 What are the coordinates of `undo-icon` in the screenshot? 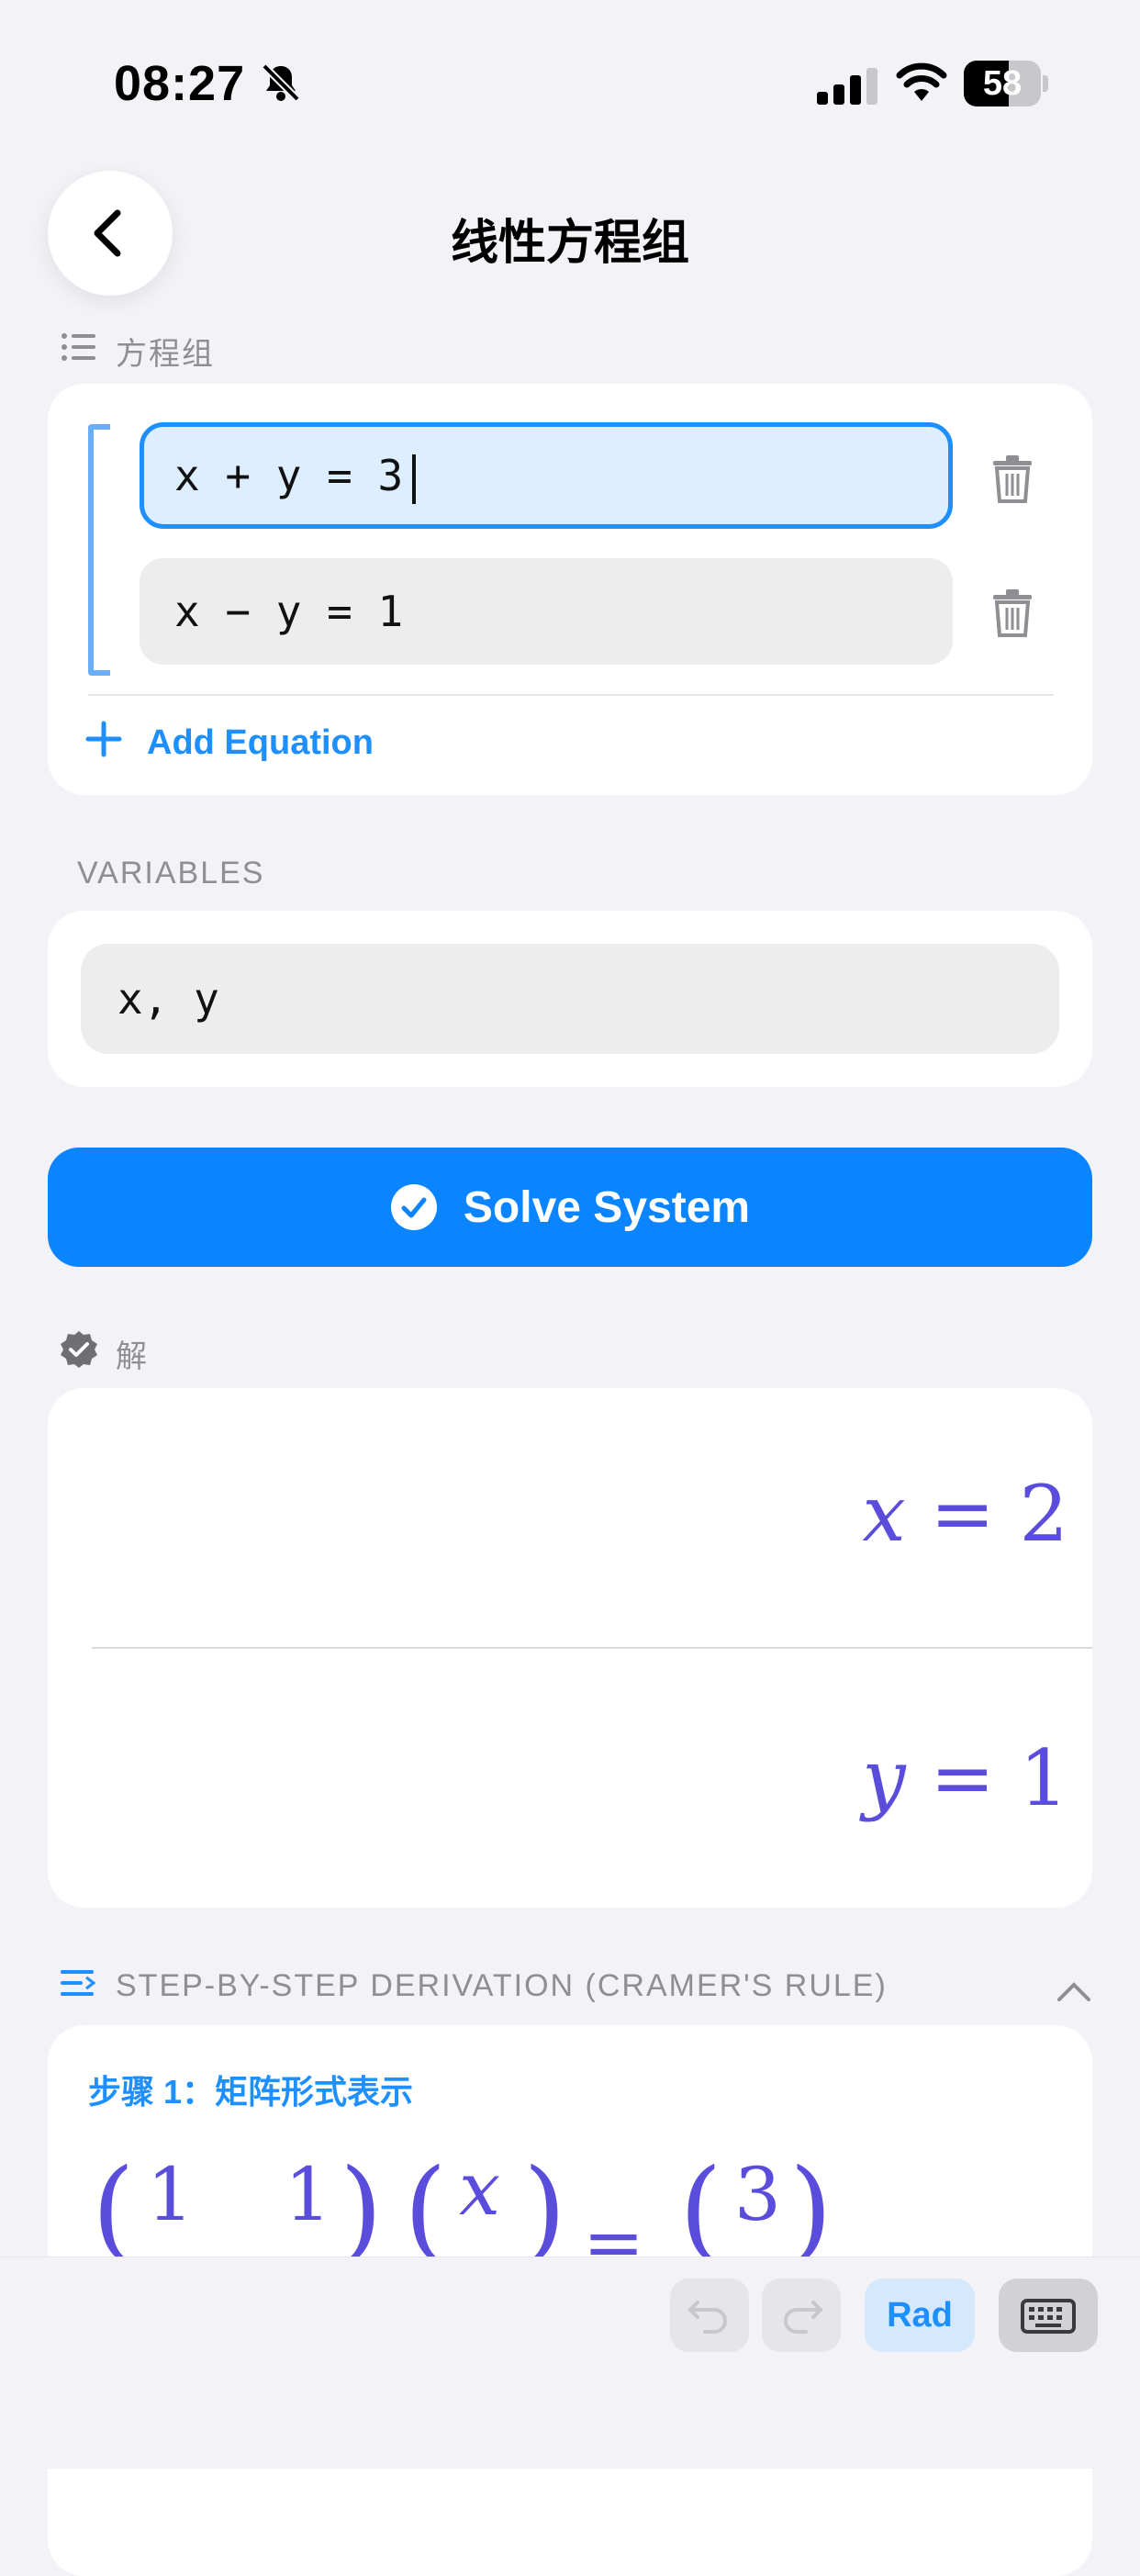 It's located at (707, 2317).